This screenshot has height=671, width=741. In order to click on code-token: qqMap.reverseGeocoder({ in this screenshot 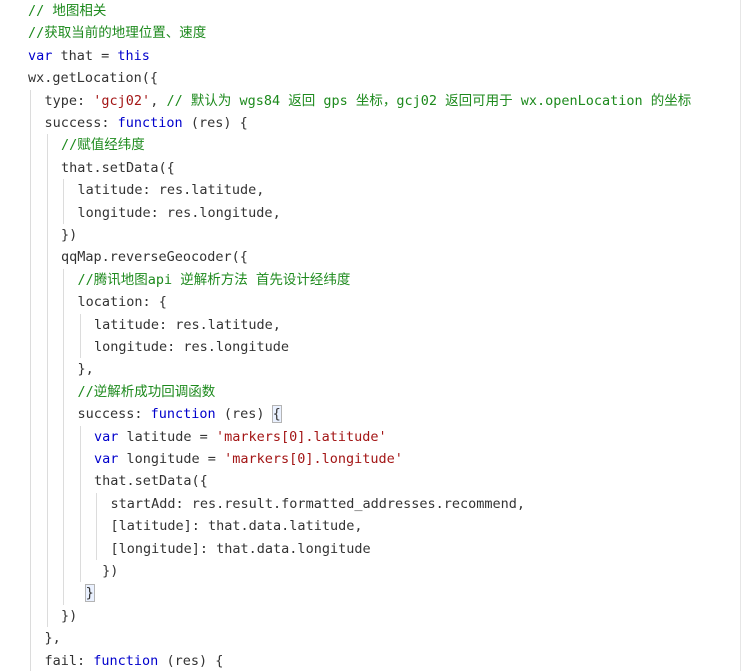, I will do `click(154, 257)`.